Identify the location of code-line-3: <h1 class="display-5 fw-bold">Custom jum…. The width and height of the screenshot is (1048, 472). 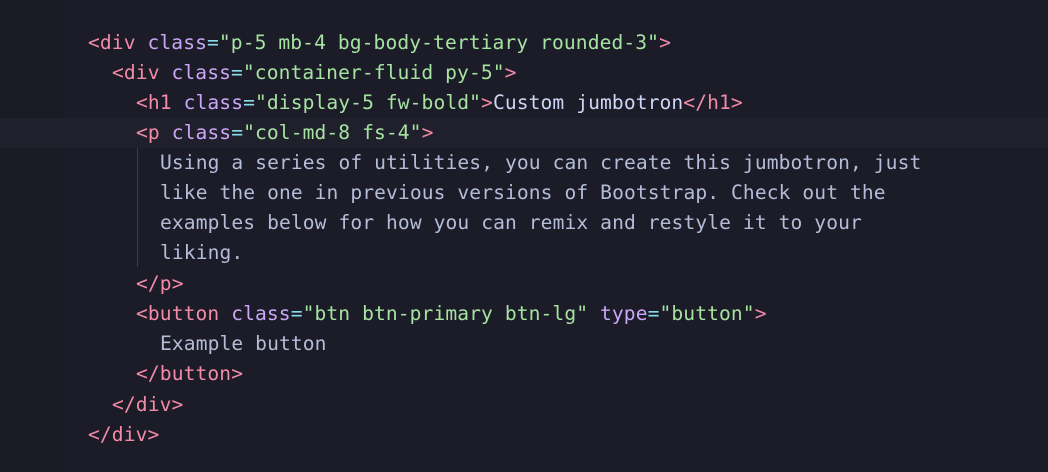
(524, 103).